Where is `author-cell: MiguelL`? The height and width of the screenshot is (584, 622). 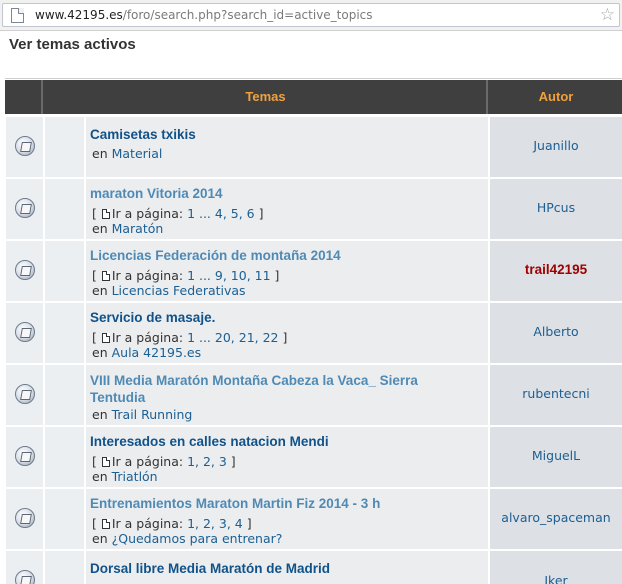 author-cell: MiguelL is located at coordinates (556, 457).